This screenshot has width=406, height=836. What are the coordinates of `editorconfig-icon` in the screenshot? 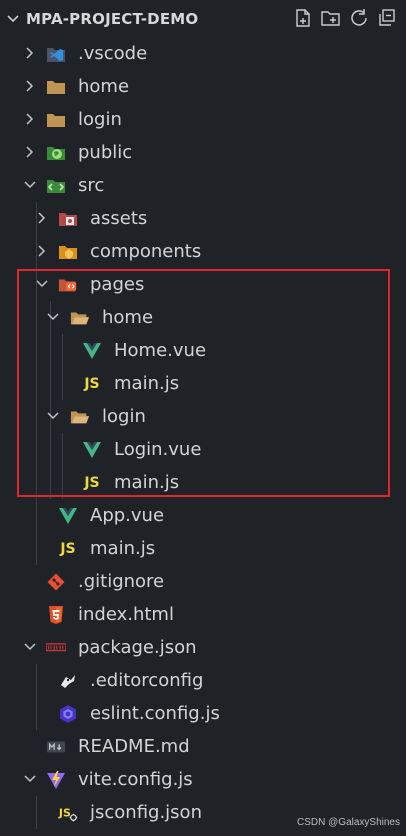 It's located at (68, 681).